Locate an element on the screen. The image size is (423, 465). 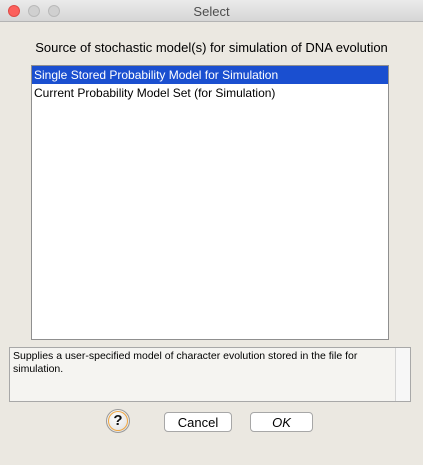
title-bar: Select is located at coordinates (211, 11).